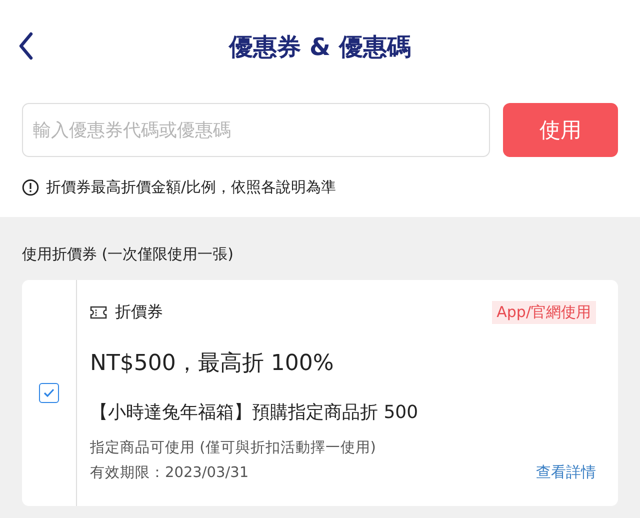 The width and height of the screenshot is (640, 518). I want to click on section-label: 使用折價券 (一次僅限使用一張), so click(128, 254).